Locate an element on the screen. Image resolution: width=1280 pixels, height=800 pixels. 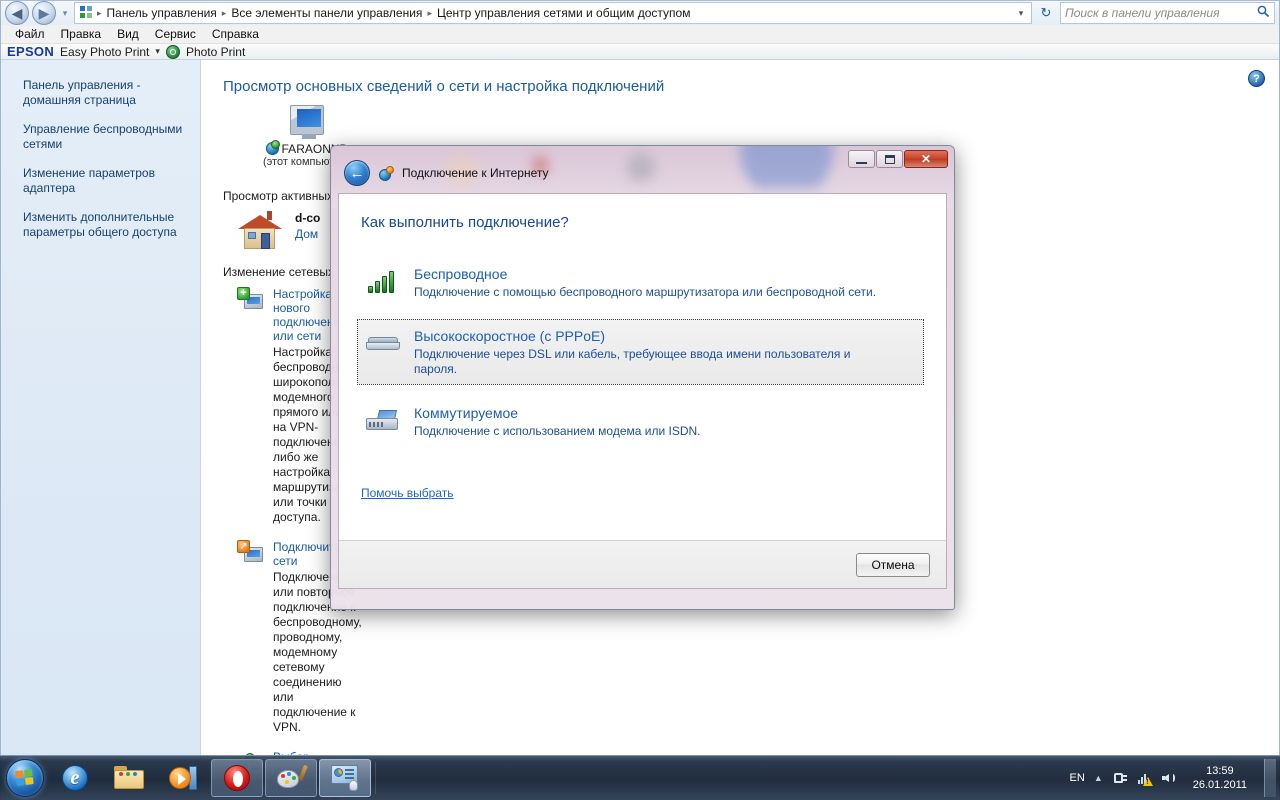
taskbar-button-opera is located at coordinates (237, 778).